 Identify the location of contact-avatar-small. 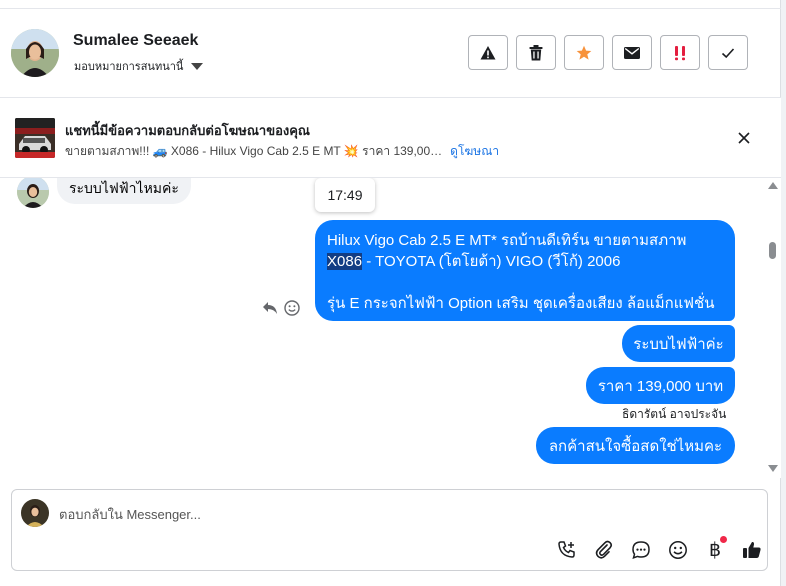
(33, 193).